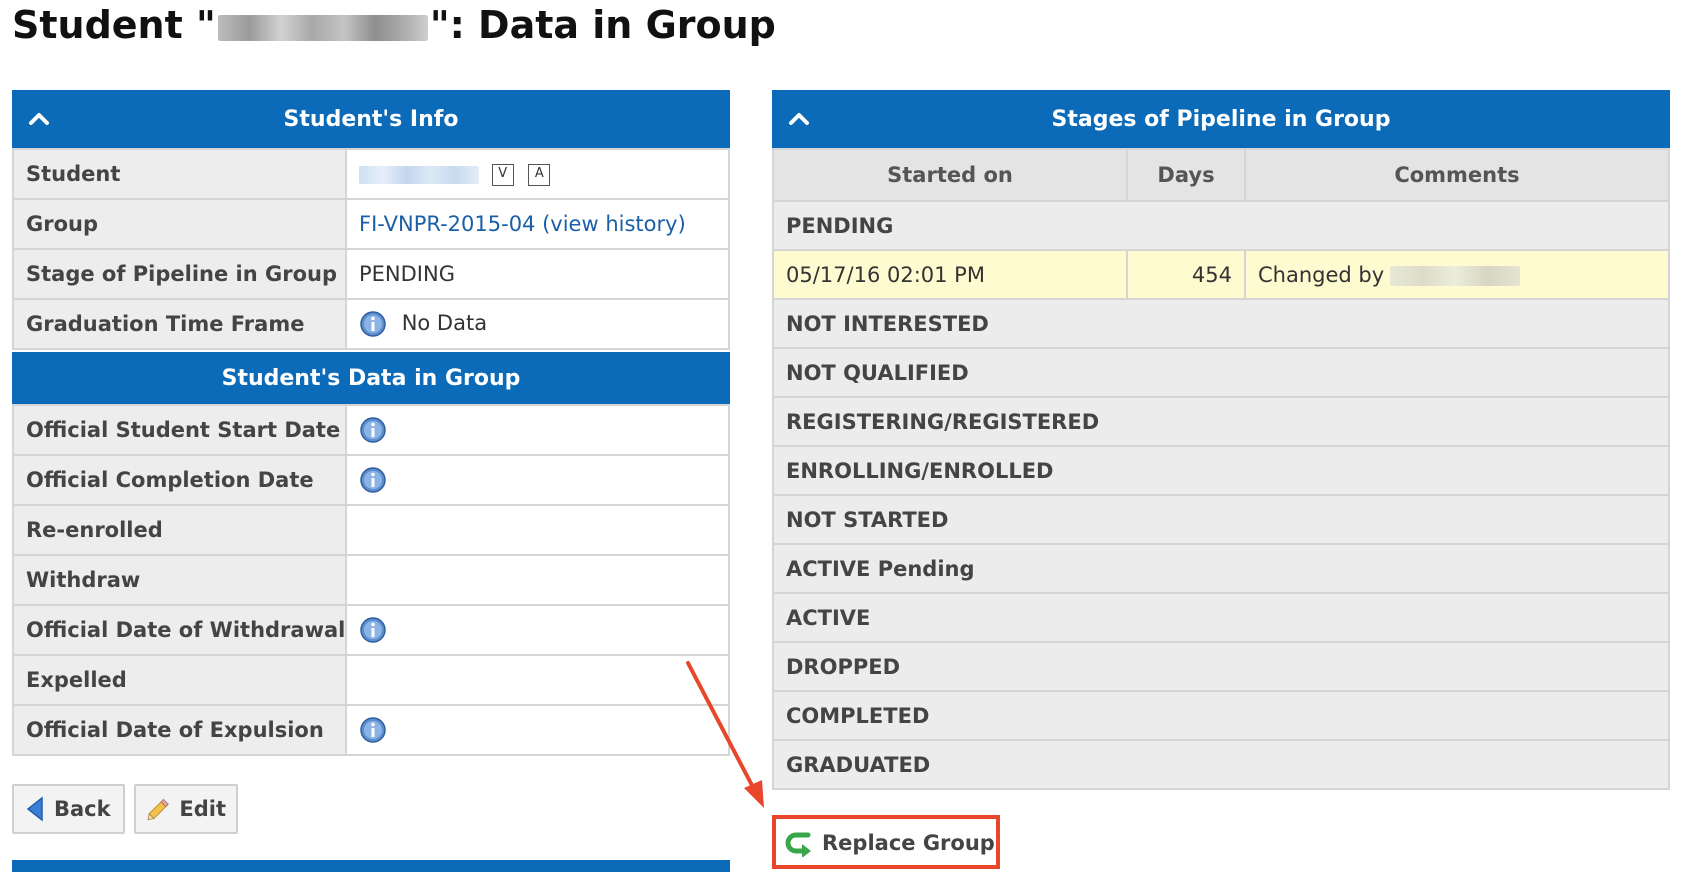 Image resolution: width=1682 pixels, height=872 pixels. I want to click on withdraw-label: Withdraw, so click(179, 580).